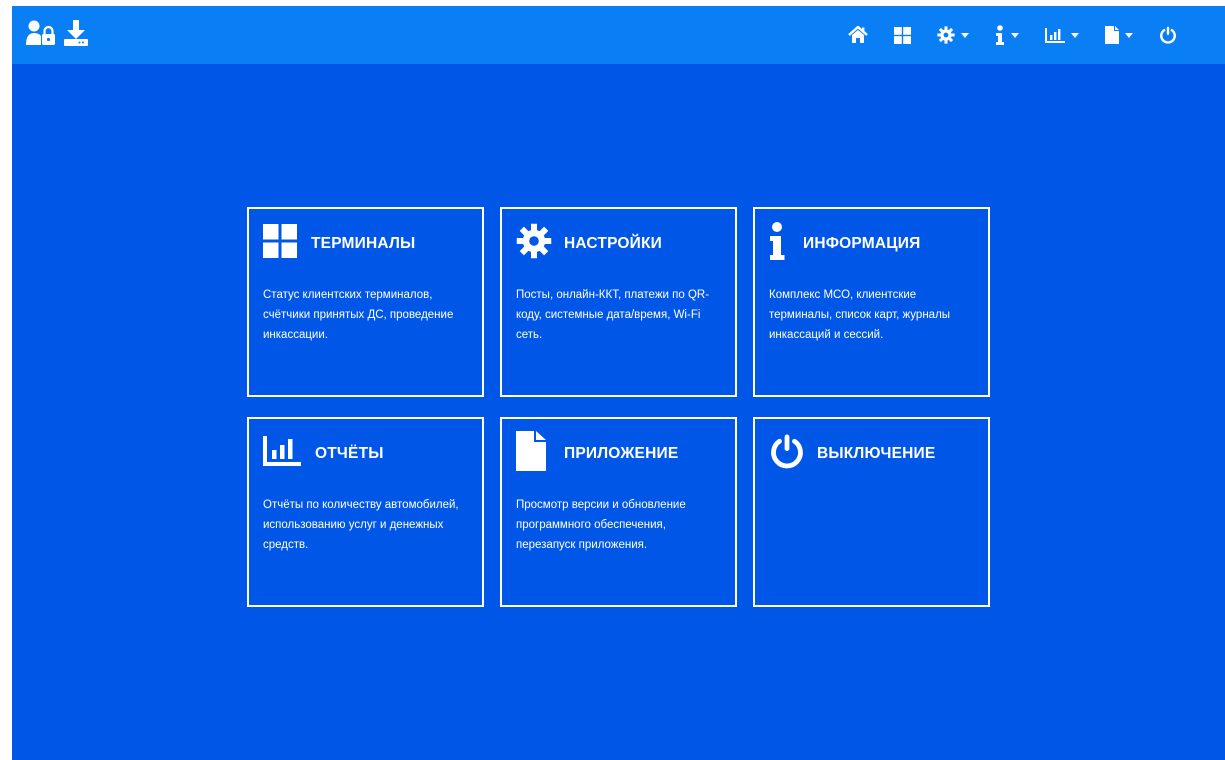 This screenshot has height=760, width=1225. I want to click on nav-home-button, so click(858, 35).